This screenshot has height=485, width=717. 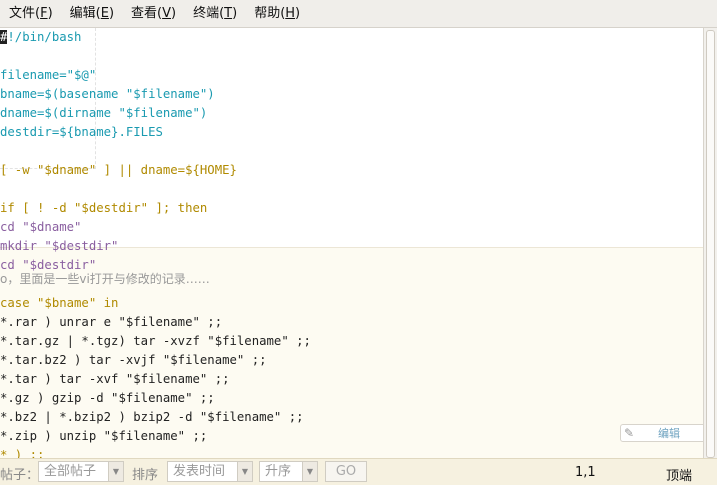 I want to click on menu-file: 文件(F), so click(x=30, y=14).